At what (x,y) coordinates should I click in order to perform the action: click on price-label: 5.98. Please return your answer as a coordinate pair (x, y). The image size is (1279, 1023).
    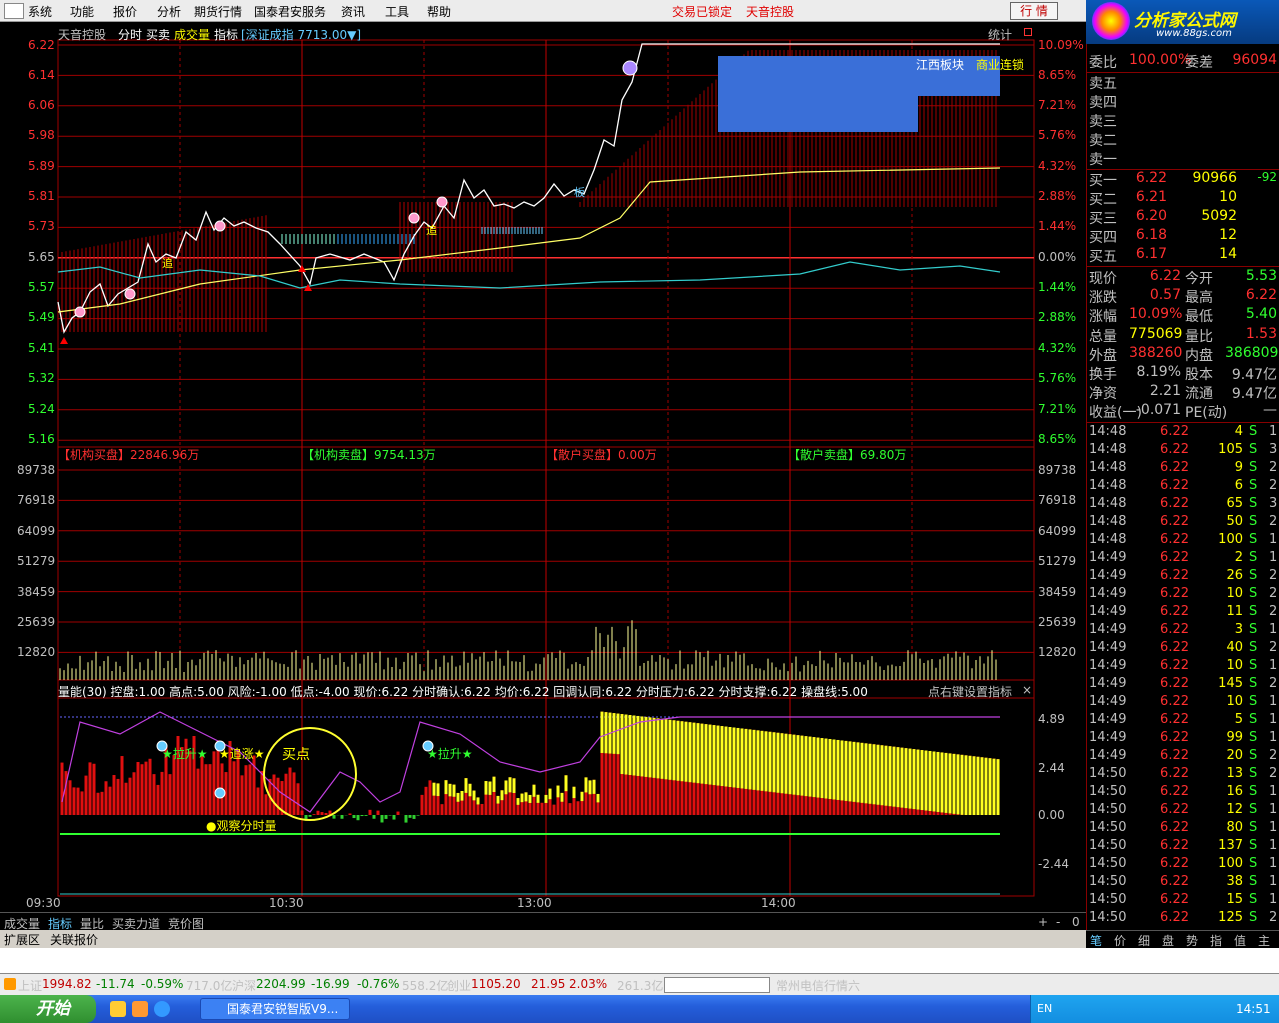
    Looking at the image, I should click on (41, 135).